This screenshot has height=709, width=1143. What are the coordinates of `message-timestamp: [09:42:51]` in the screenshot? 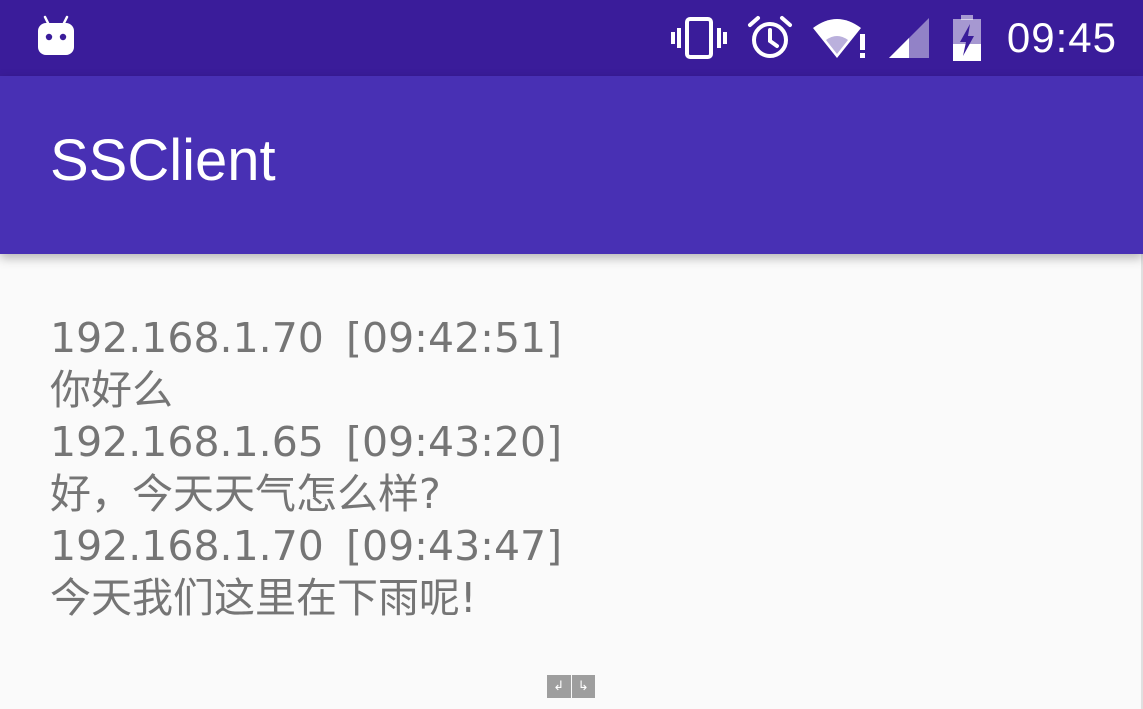 It's located at (454, 338).